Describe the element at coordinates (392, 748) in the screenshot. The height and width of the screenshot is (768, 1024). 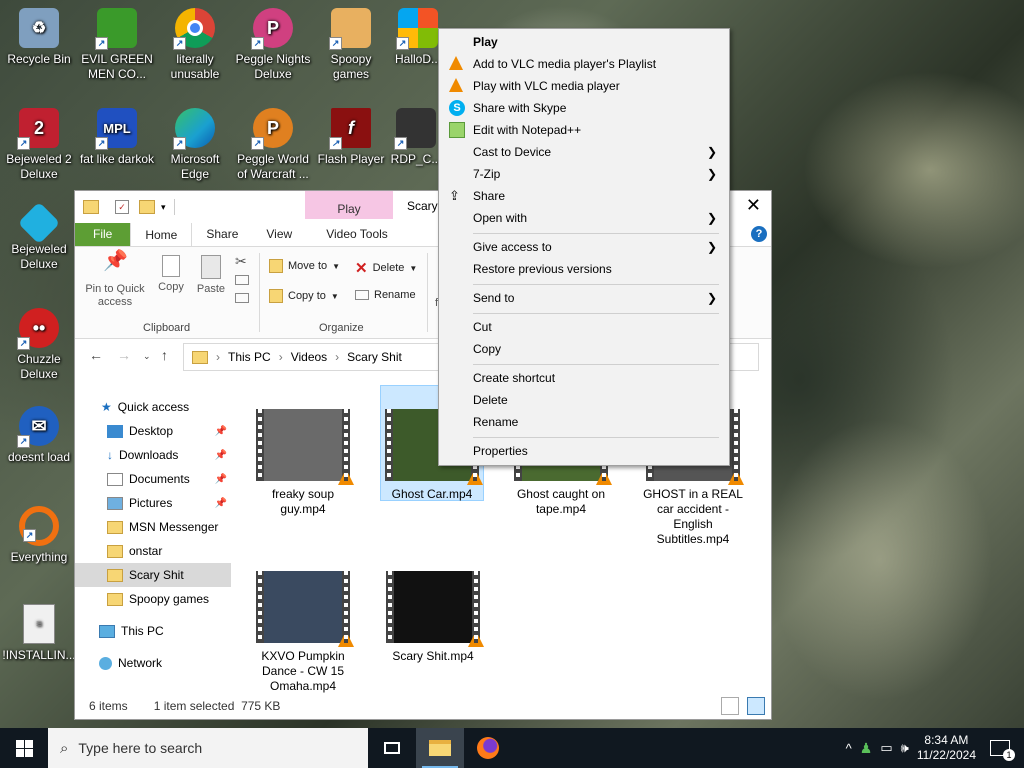
I see `task-view-button` at that location.